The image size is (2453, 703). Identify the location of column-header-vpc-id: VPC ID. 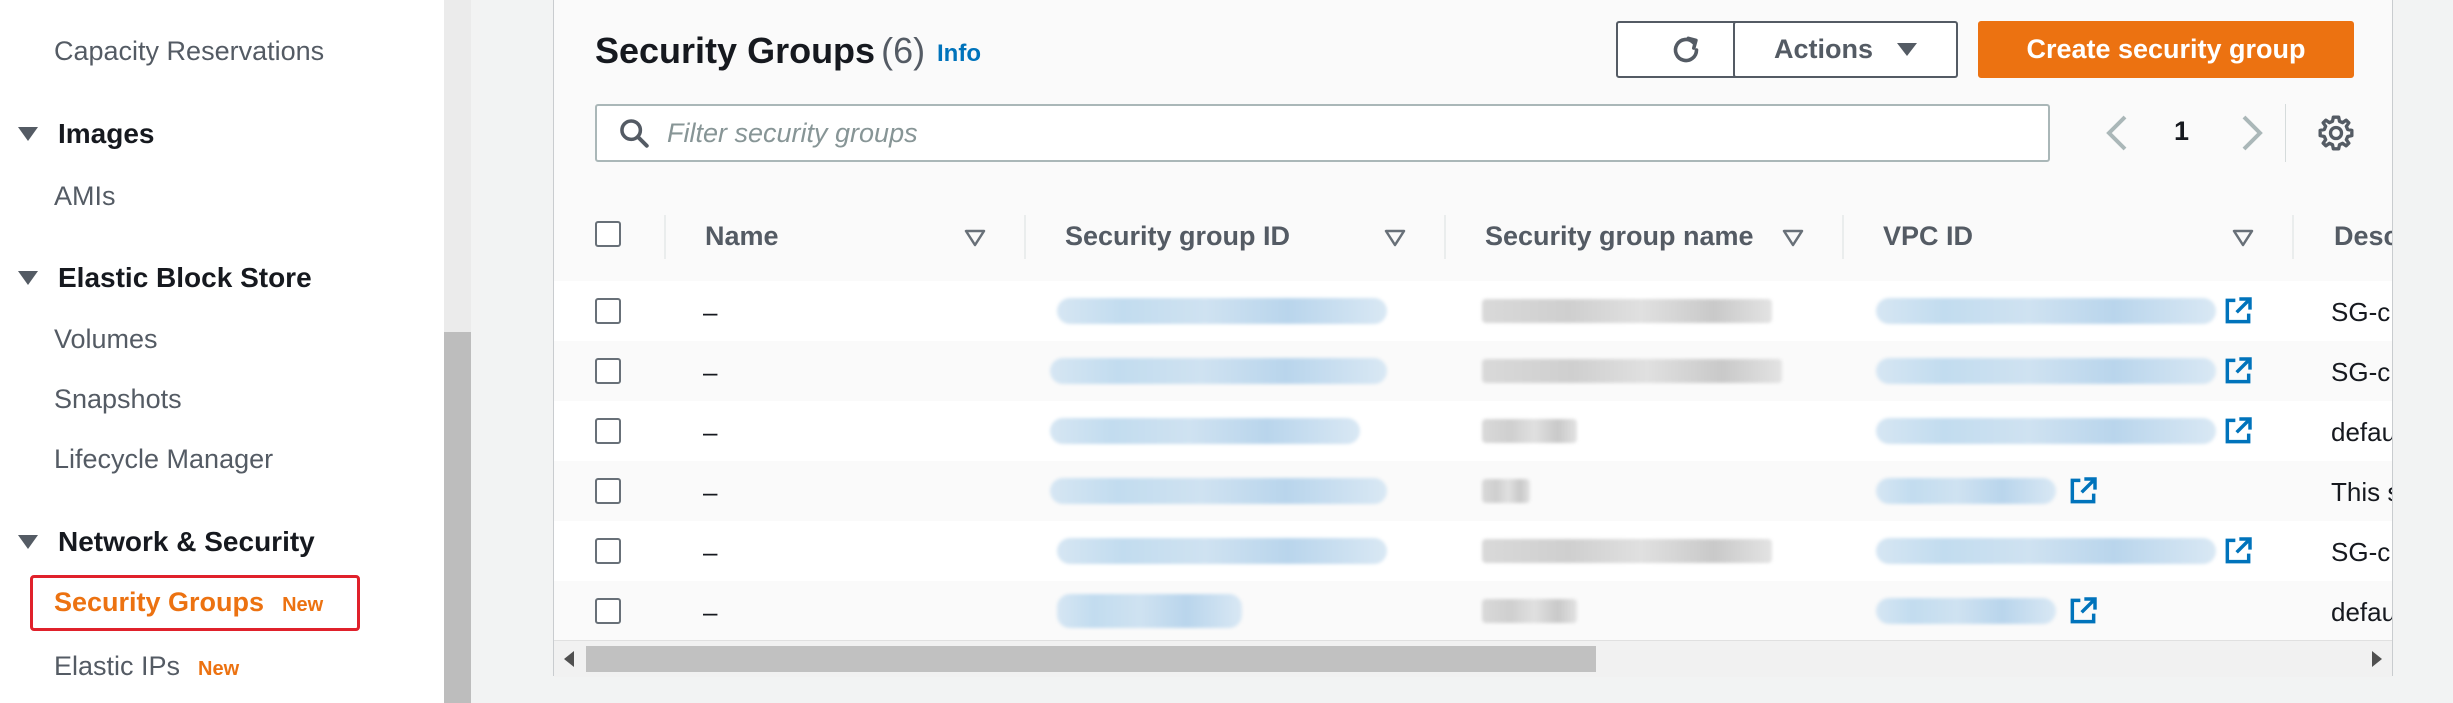
(1928, 236).